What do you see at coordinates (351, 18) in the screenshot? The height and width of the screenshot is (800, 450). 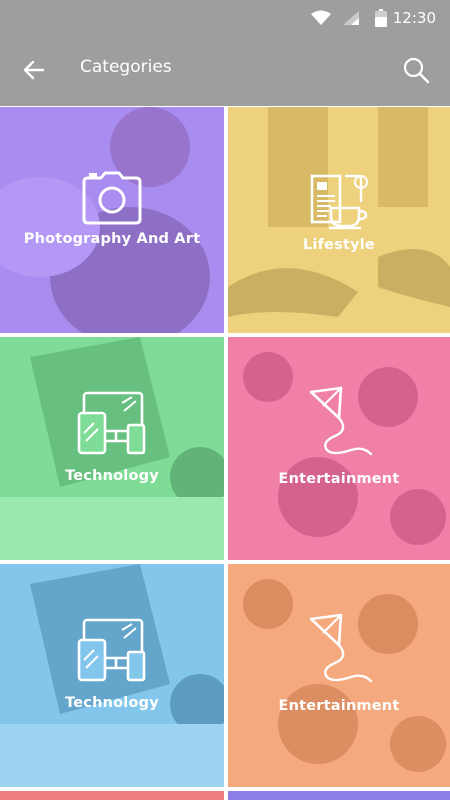 I see `signal-icon` at bounding box center [351, 18].